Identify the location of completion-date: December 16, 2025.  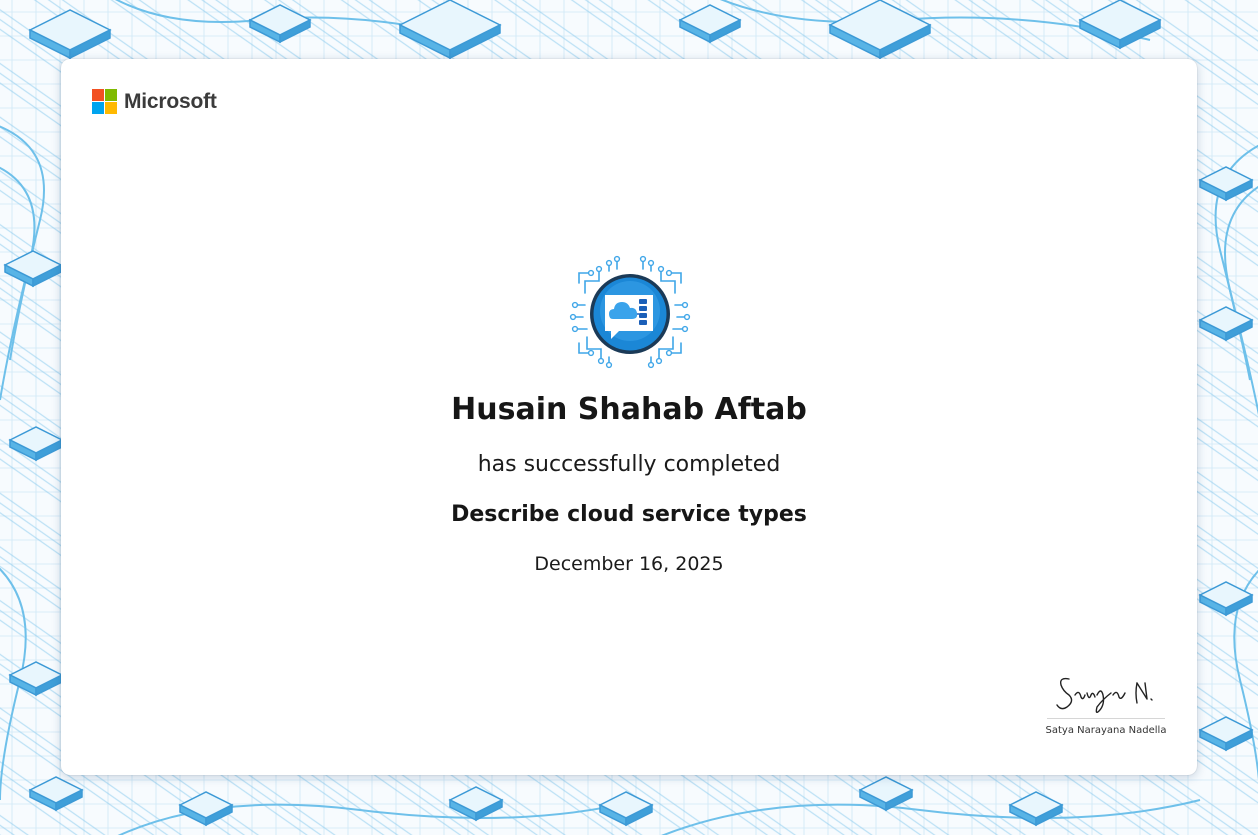
(629, 564).